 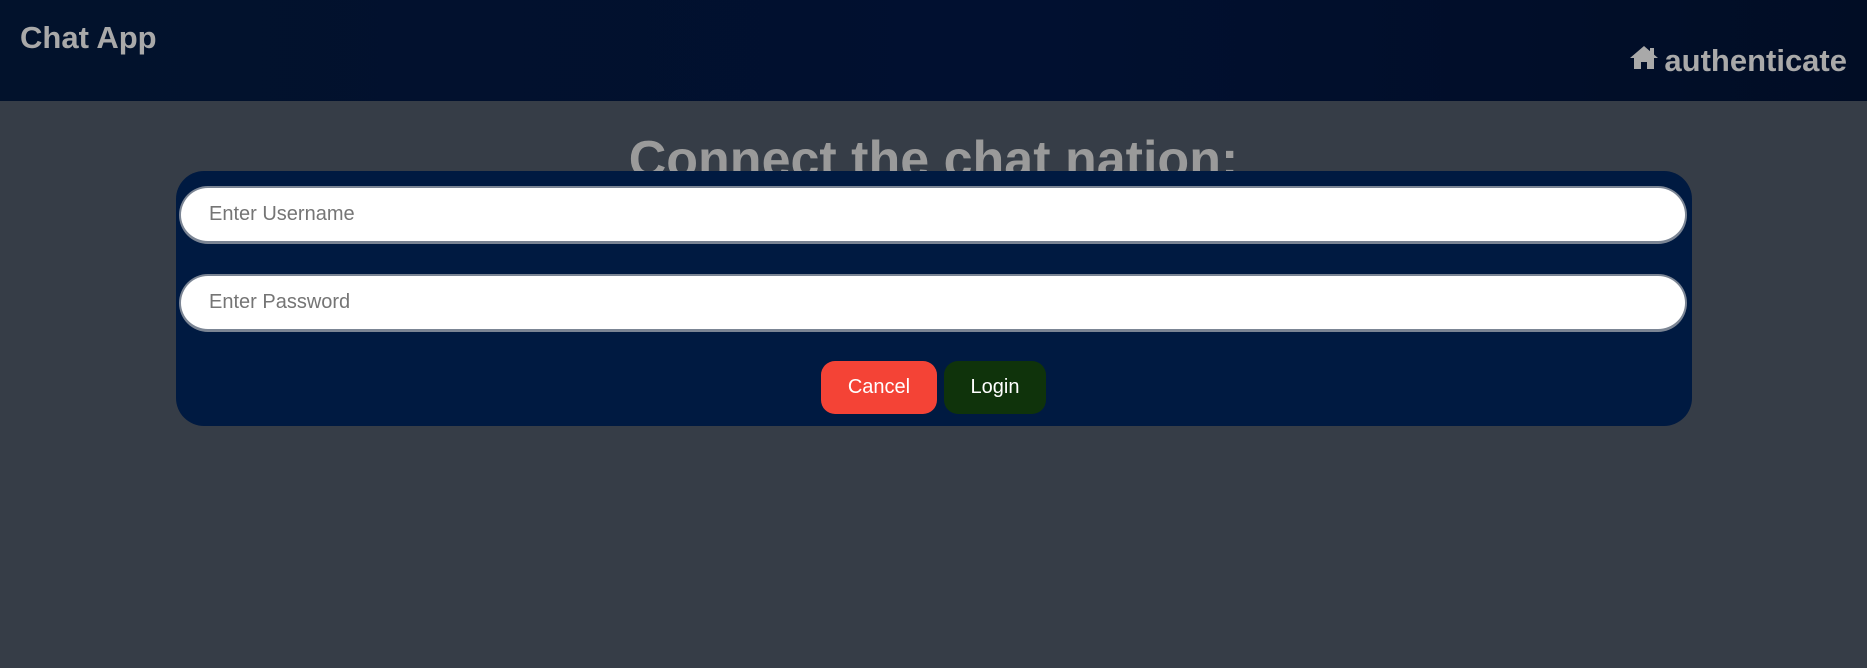 I want to click on app-title: Chat App, so click(x=88, y=38).